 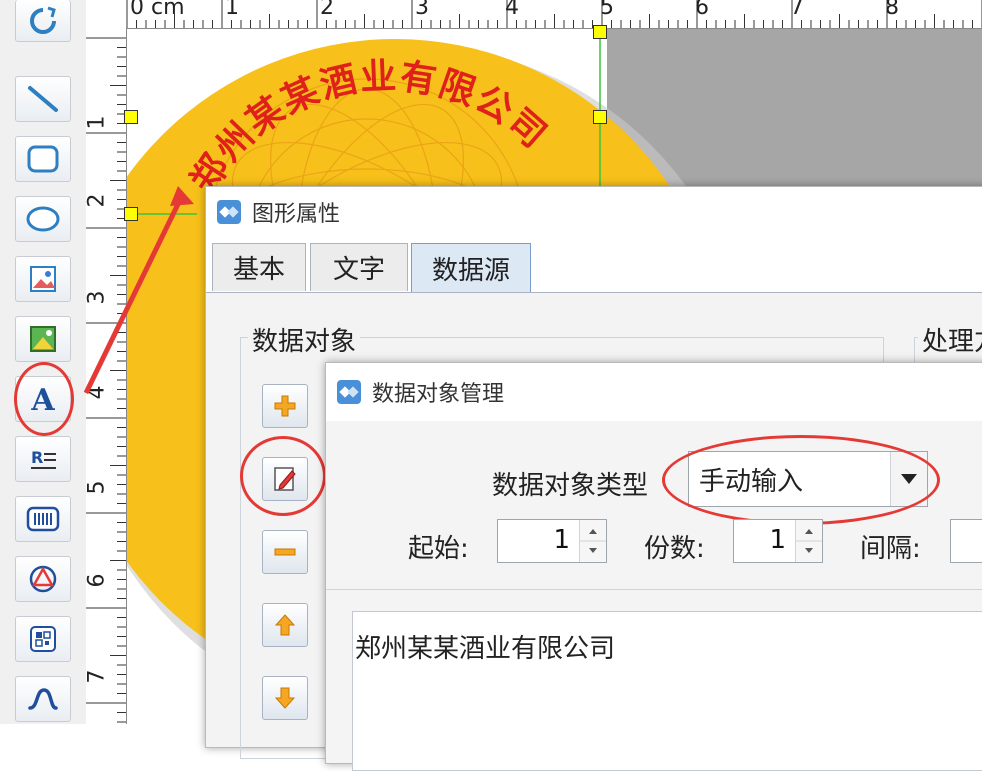 What do you see at coordinates (561, 540) in the screenshot?
I see `start-value: 1` at bounding box center [561, 540].